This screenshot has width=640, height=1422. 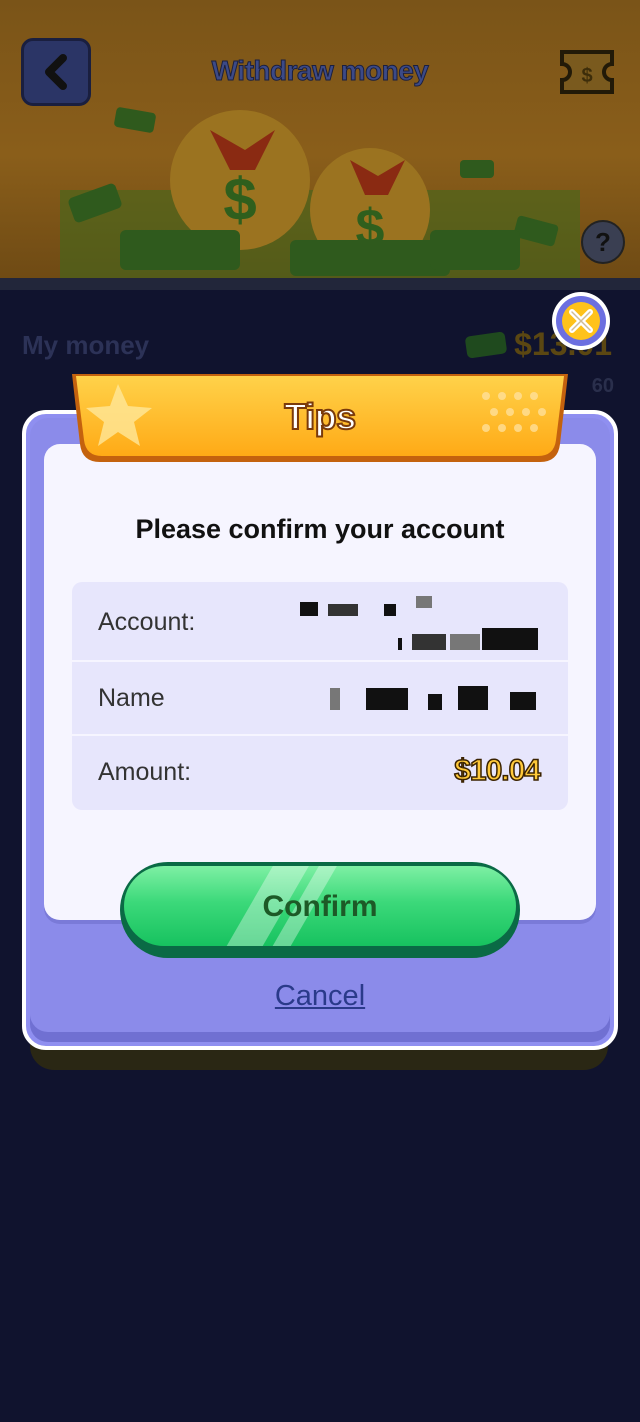 What do you see at coordinates (603, 242) in the screenshot?
I see `help-button: ?` at bounding box center [603, 242].